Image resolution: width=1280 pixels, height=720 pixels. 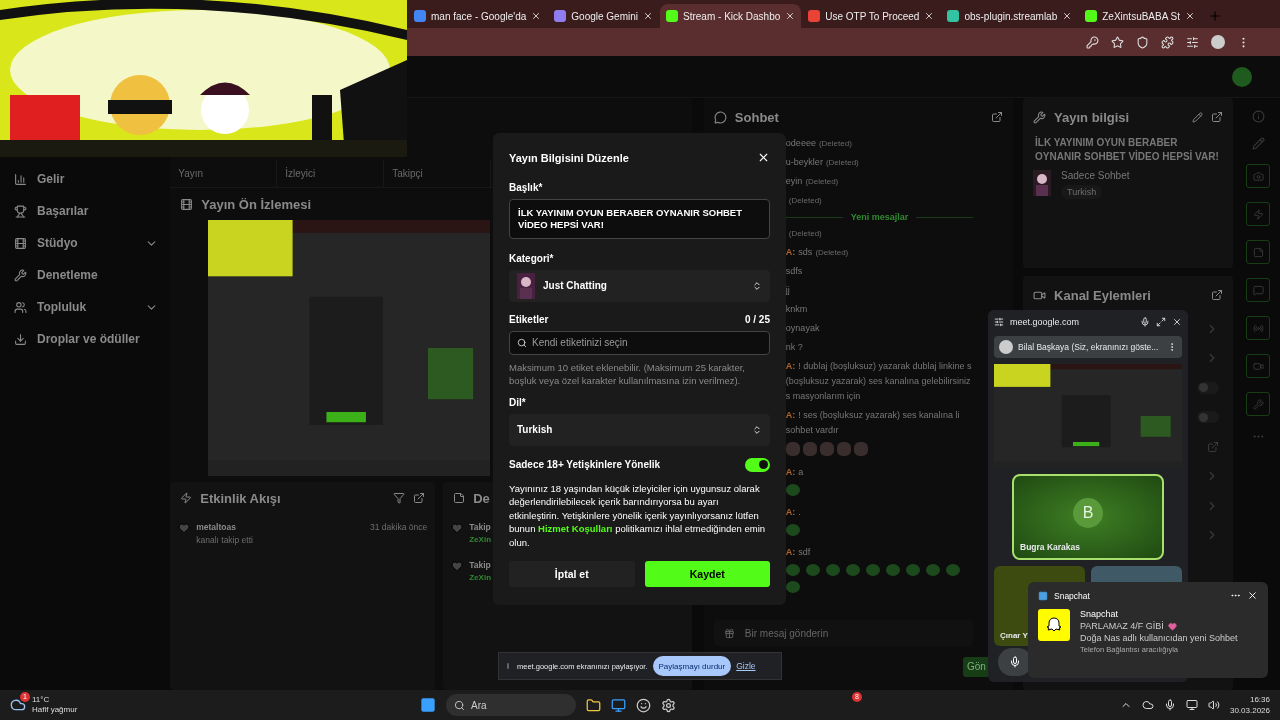 I want to click on bookmark-icon, so click(x=1117, y=42).